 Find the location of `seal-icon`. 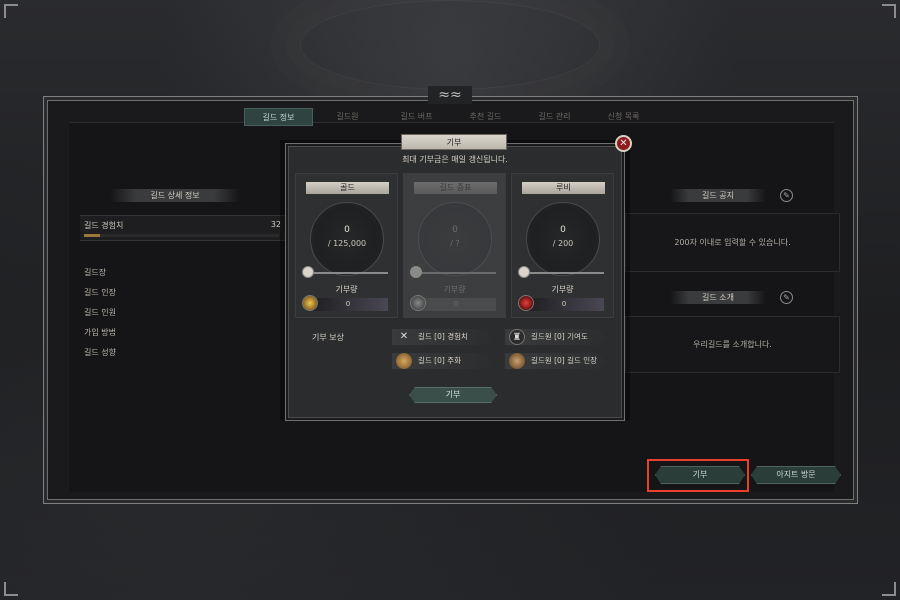

seal-icon is located at coordinates (517, 361).